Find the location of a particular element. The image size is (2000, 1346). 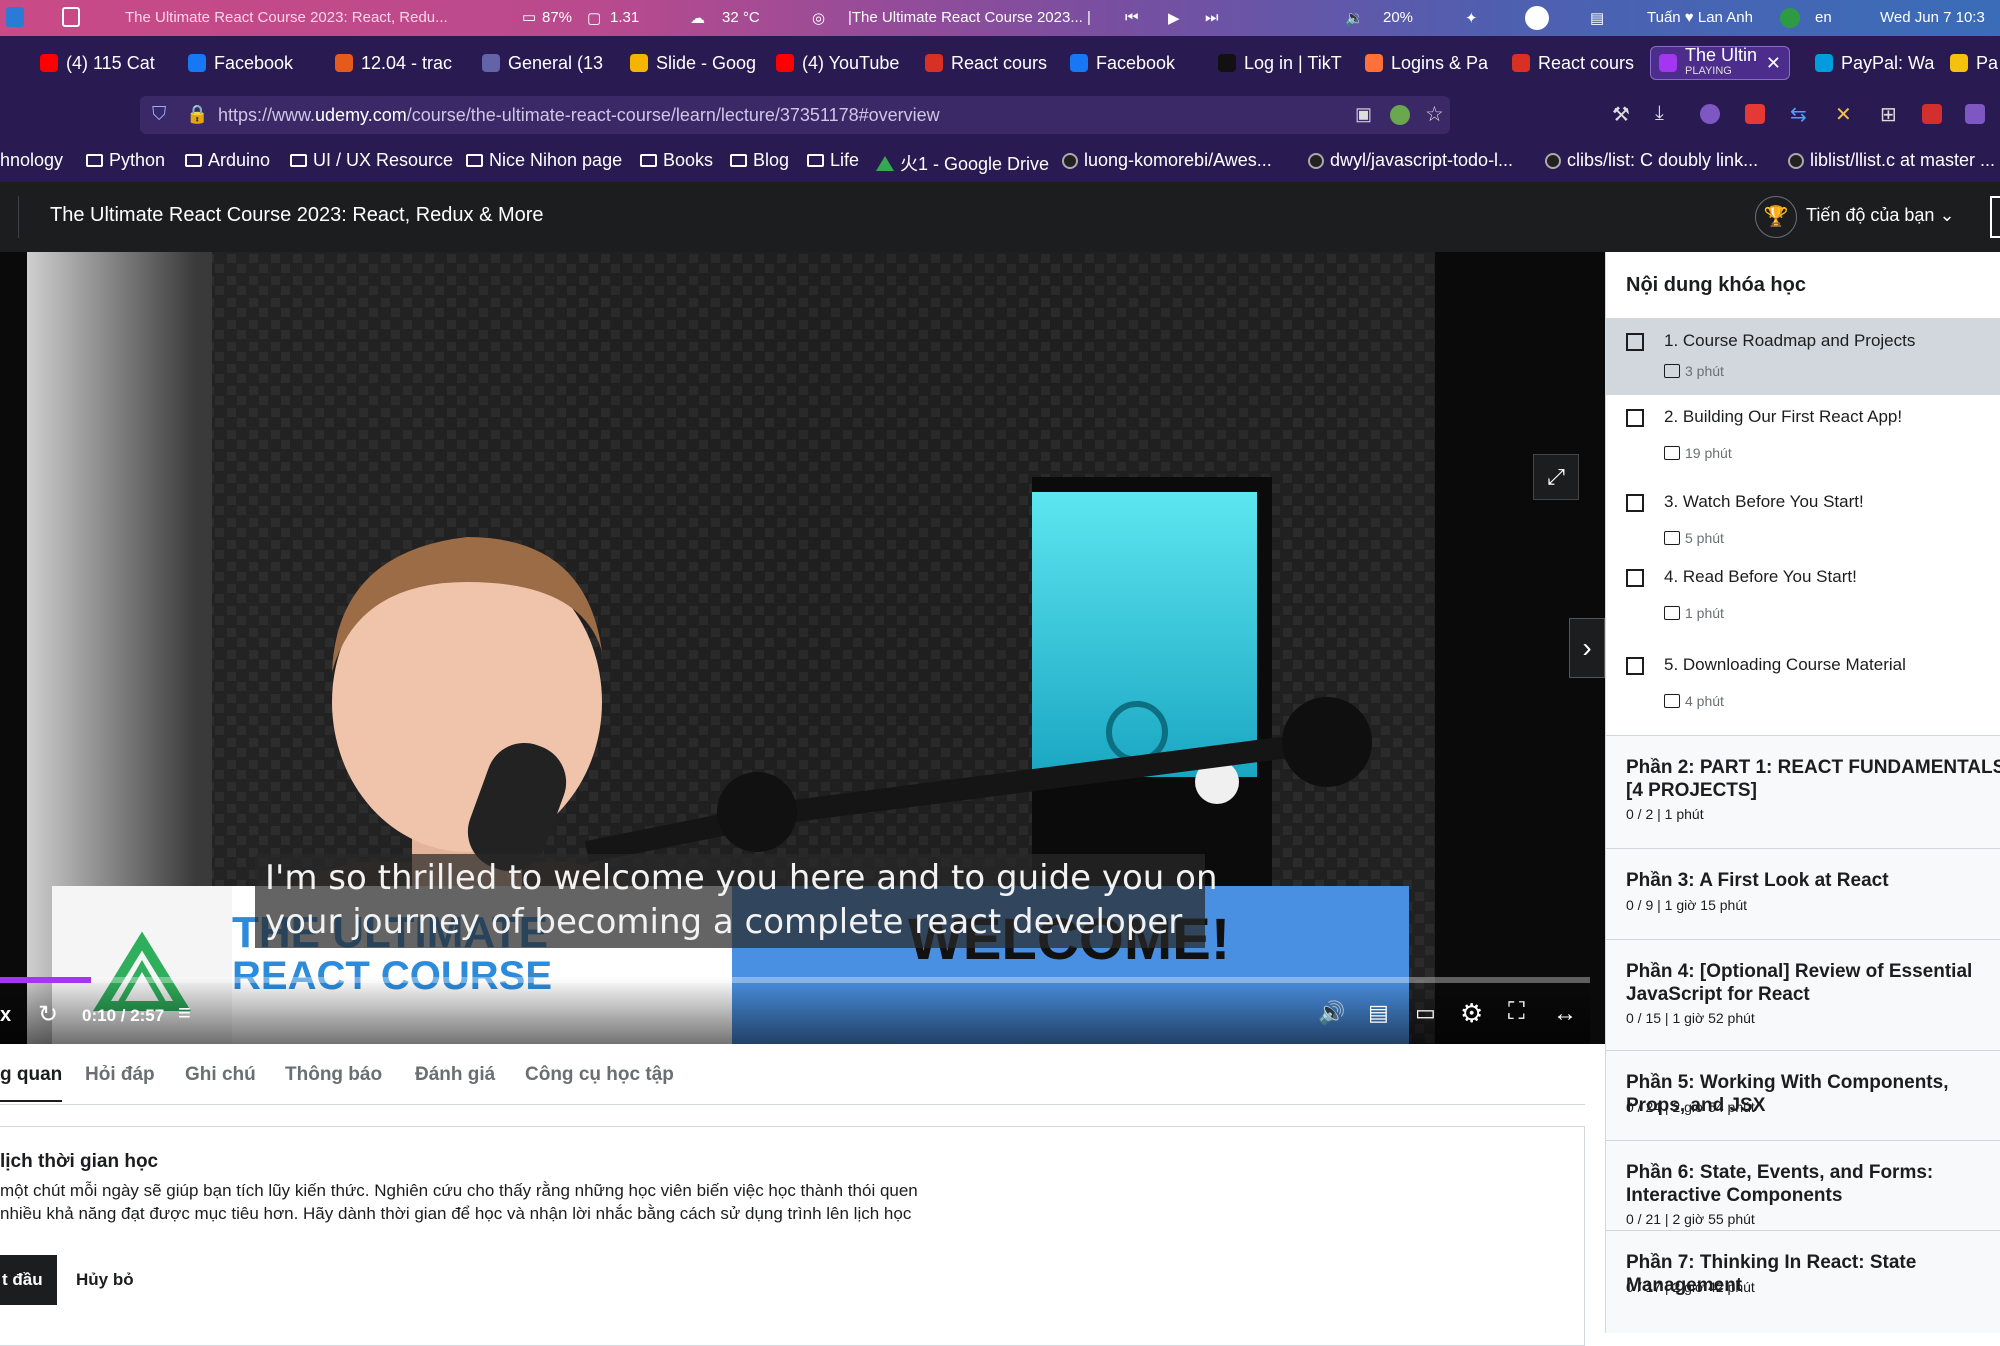

playback-rate-button: x is located at coordinates (5, 1015).